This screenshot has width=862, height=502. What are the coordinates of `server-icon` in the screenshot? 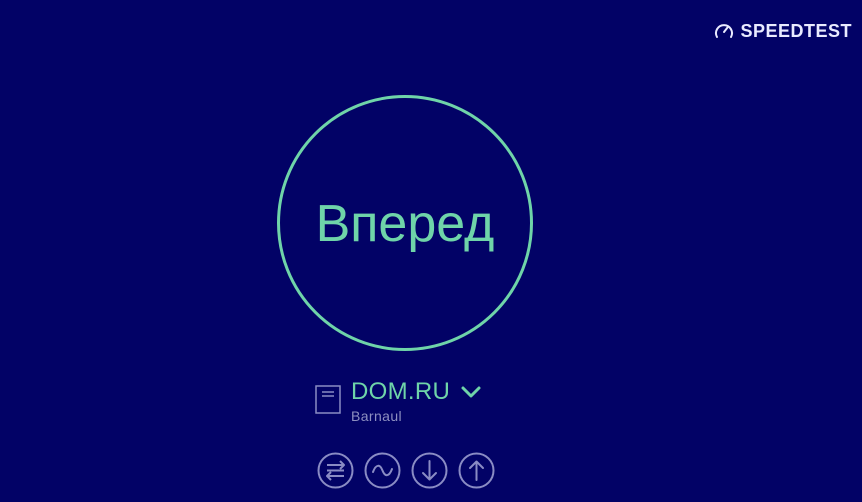 It's located at (328, 399).